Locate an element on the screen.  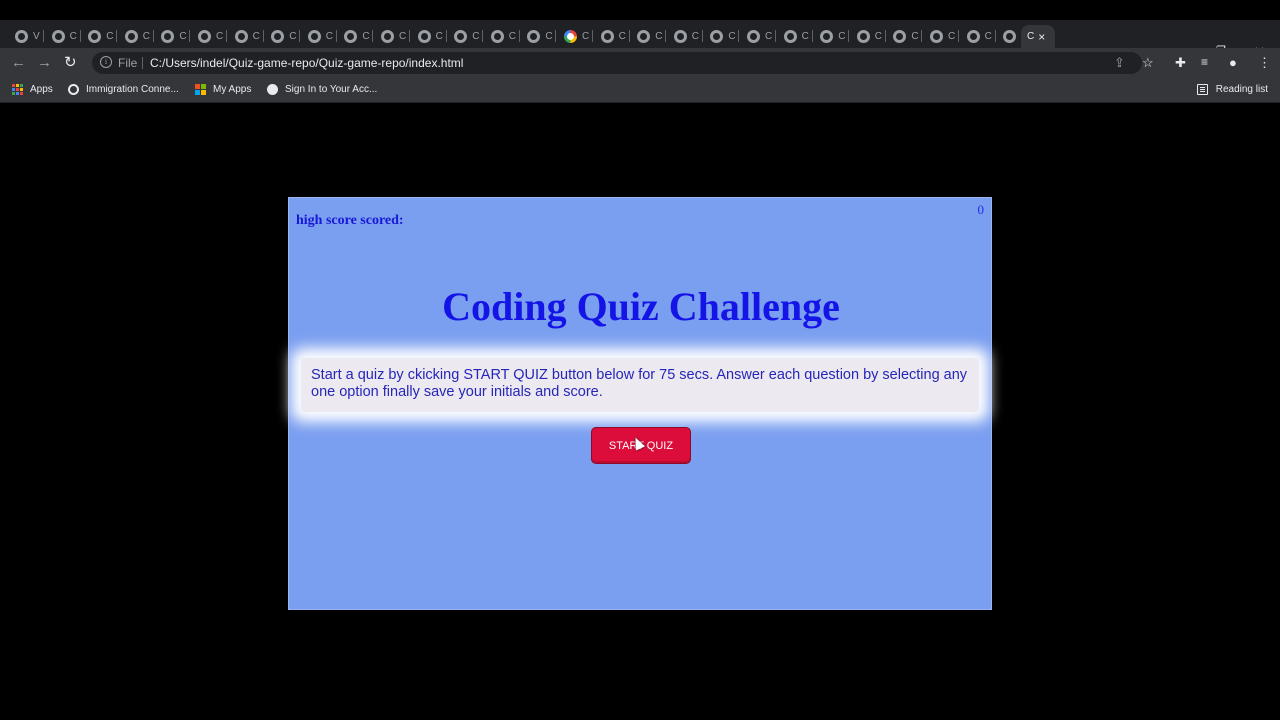
share-icon: ⇪ is located at coordinates (1119, 63).